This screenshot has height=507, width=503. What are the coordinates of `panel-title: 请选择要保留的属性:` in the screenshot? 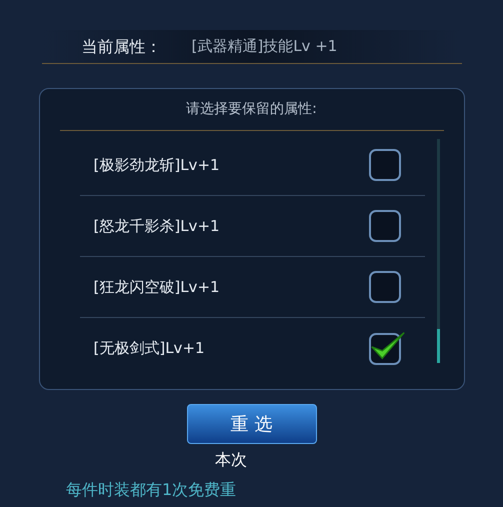 It's located at (252, 115).